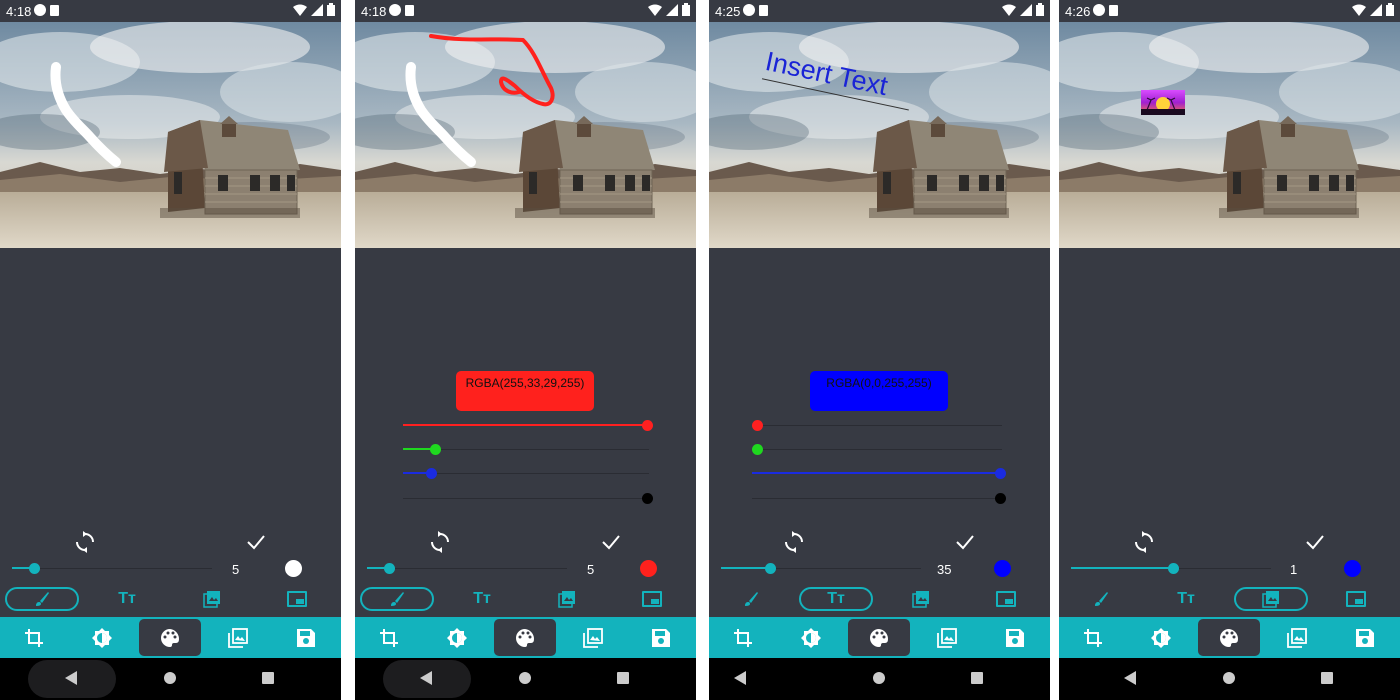 This screenshot has height=700, width=1400. What do you see at coordinates (879, 135) in the screenshot?
I see `edited-photo: Insert Text` at bounding box center [879, 135].